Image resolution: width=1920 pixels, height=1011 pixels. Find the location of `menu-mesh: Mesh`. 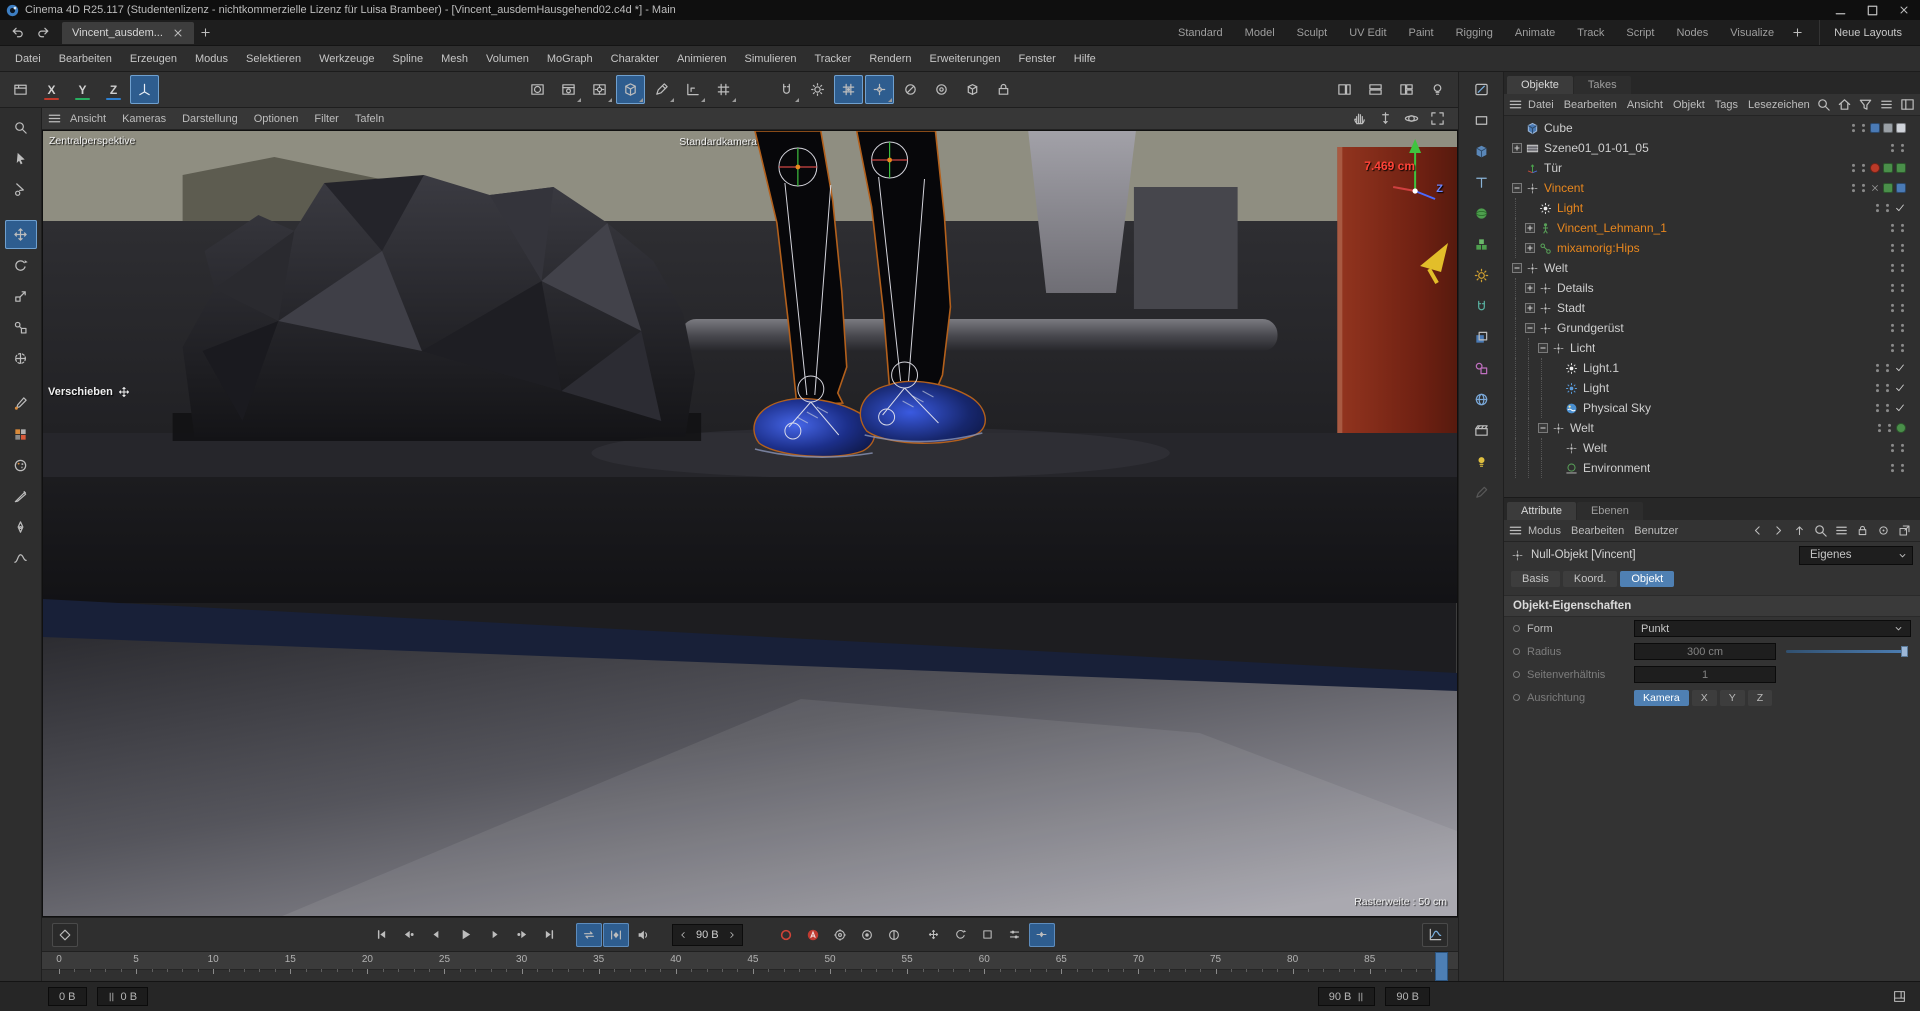

menu-mesh: Mesh is located at coordinates (454, 59).